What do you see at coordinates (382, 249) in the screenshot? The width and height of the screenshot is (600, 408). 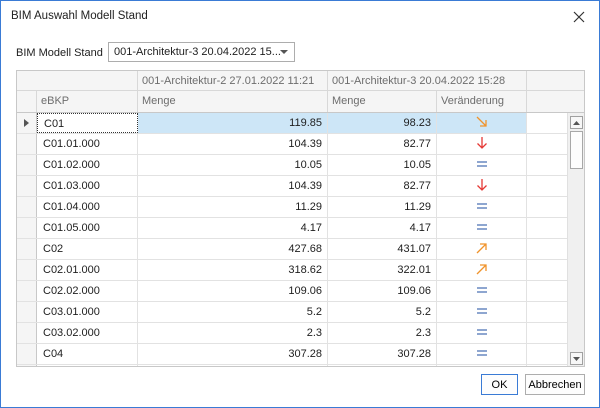 I see `cell-menge-2: 431.07` at bounding box center [382, 249].